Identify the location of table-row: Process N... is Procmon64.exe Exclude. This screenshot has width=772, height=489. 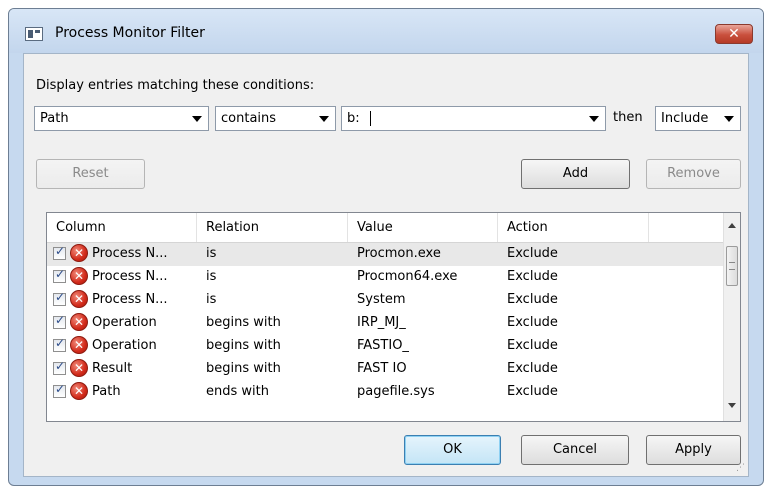
(385, 277).